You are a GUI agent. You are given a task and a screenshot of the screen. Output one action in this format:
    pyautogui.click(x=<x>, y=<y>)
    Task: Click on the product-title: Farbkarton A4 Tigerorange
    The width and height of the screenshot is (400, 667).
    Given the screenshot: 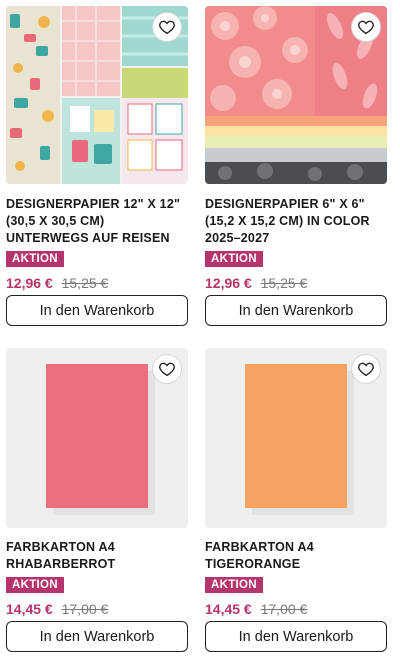 What is the action you would take?
    pyautogui.click(x=296, y=556)
    